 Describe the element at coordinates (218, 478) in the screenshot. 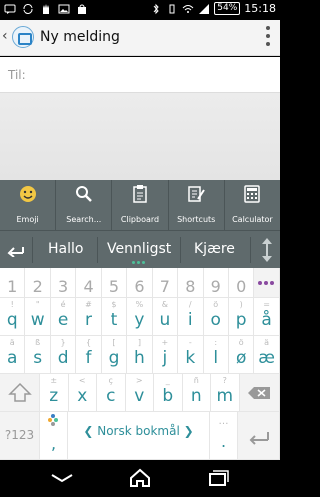

I see `recent-apps-icon` at that location.